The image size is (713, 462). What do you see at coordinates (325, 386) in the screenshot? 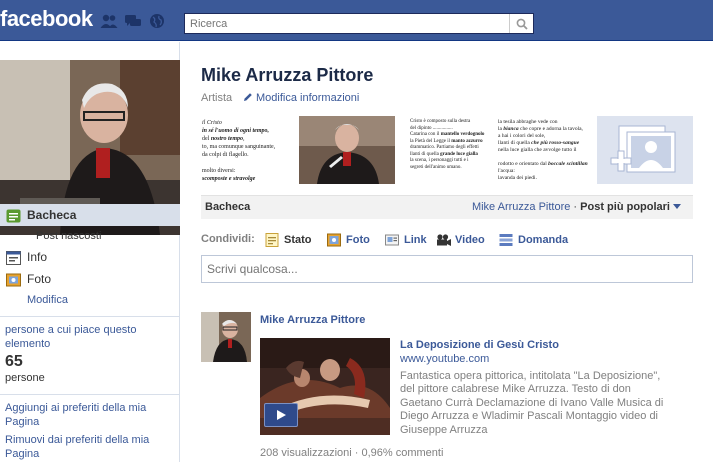
I see `video-thumbnail` at bounding box center [325, 386].